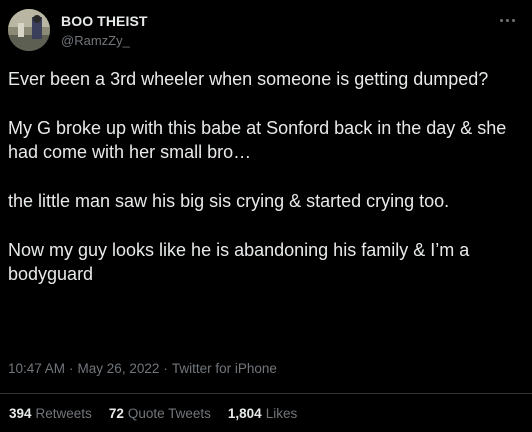  Describe the element at coordinates (281, 413) in the screenshot. I see `likes-label: Likes` at that location.